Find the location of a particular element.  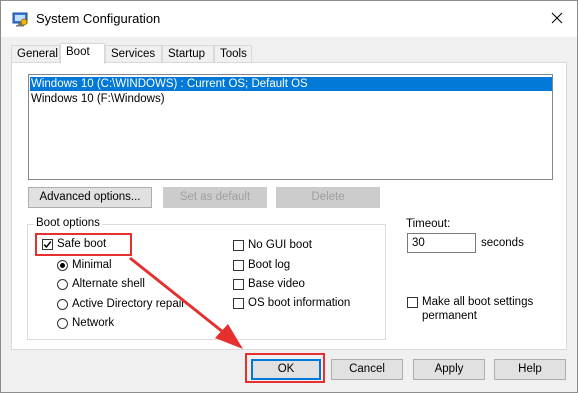

checkbox-label: OS boot information is located at coordinates (299, 303).